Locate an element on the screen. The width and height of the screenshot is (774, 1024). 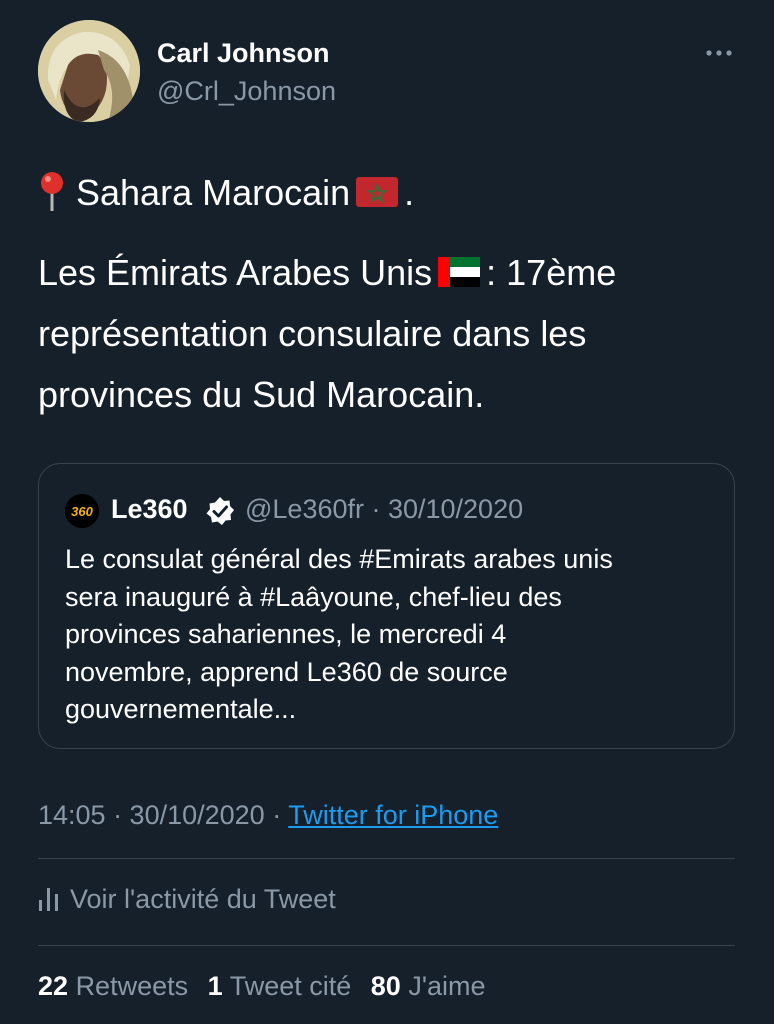
likes-count: 80 is located at coordinates (385, 986).